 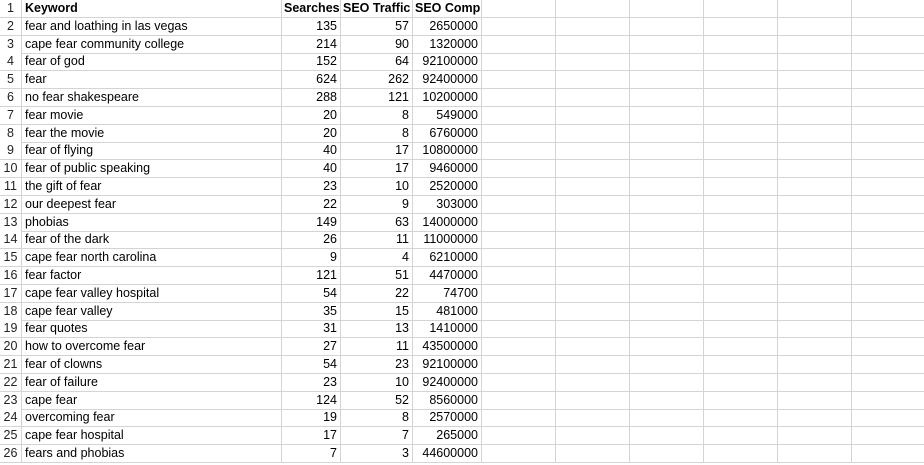 What do you see at coordinates (152, 383) in the screenshot?
I see `keyword-cell: fear of failure` at bounding box center [152, 383].